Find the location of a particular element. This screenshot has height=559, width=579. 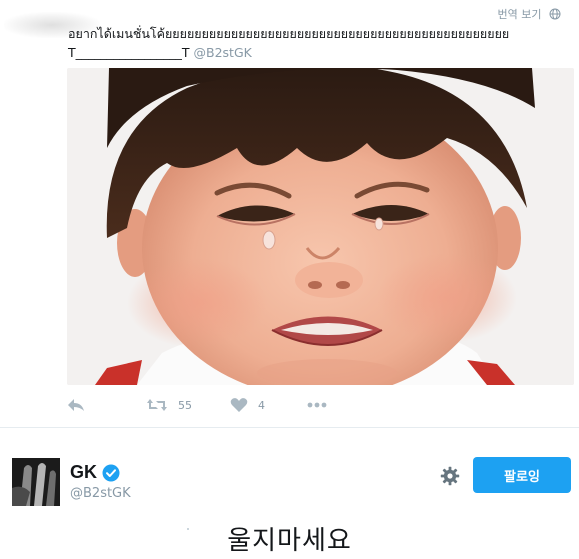

following-button: 팔로잉 is located at coordinates (522, 475).